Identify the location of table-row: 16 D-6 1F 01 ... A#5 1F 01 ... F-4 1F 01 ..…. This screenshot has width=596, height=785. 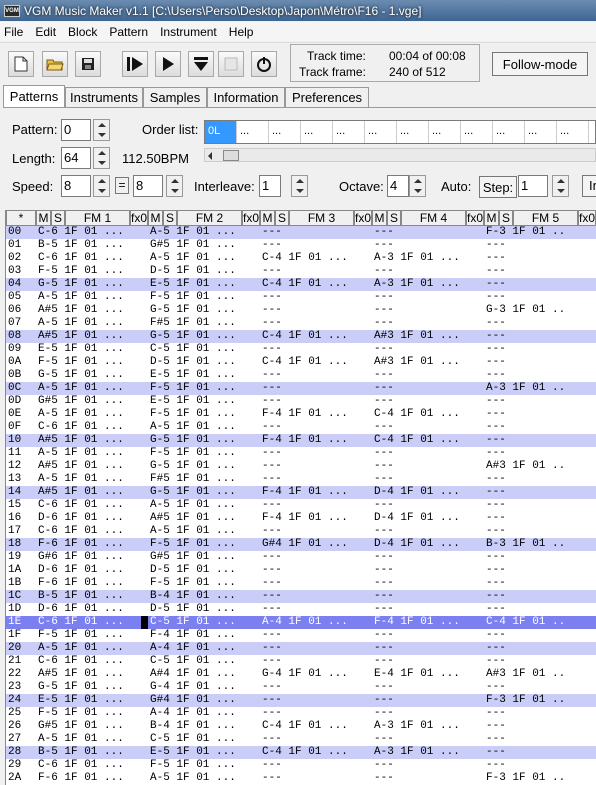
(301, 518).